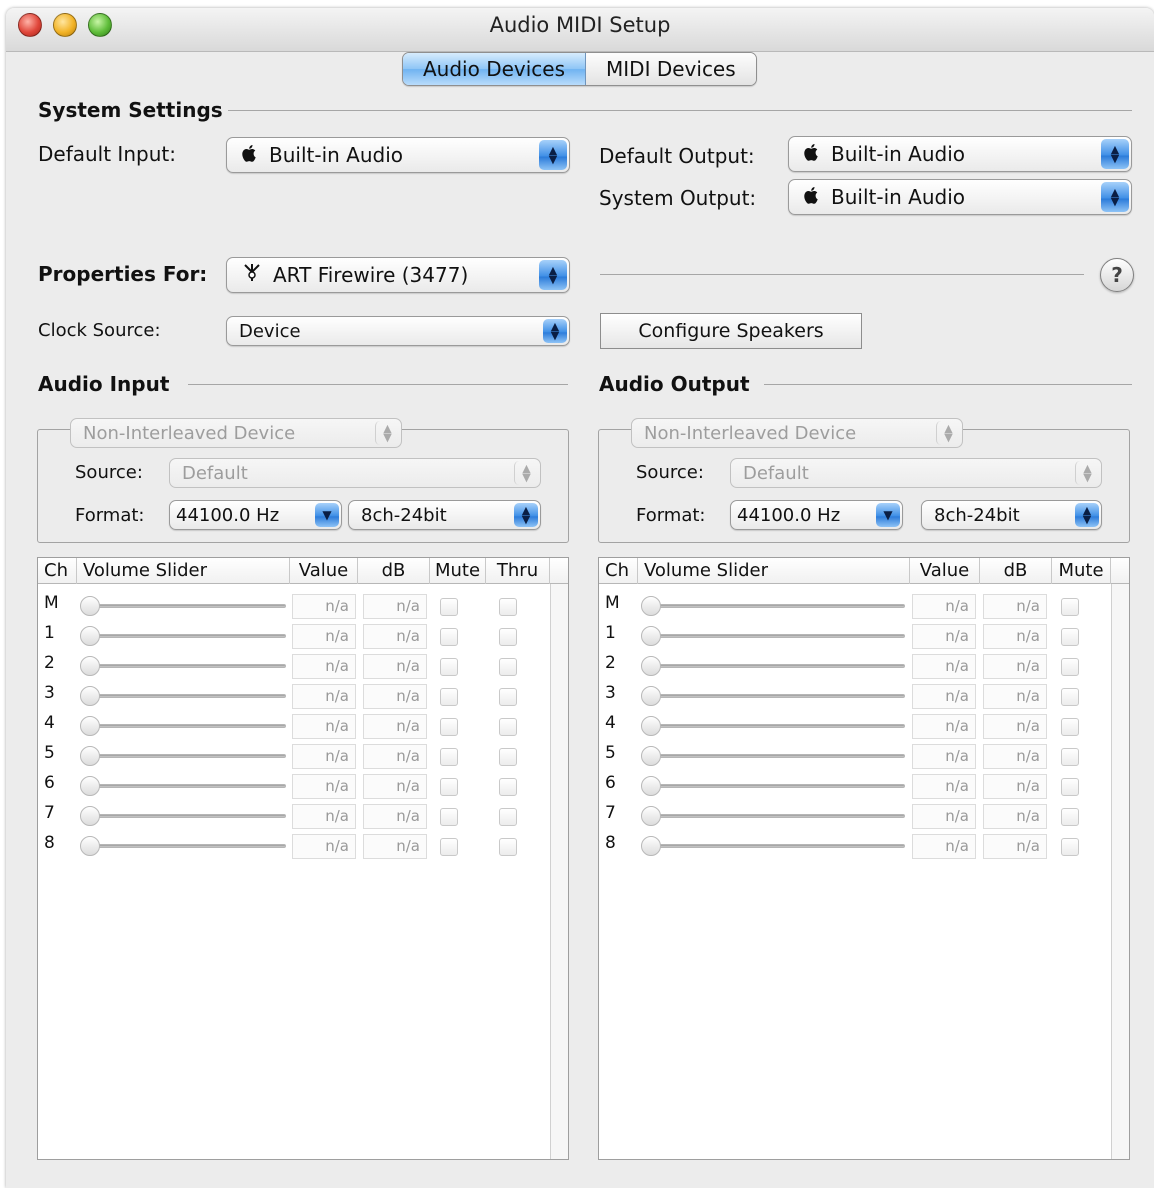 The width and height of the screenshot is (1154, 1188). Describe the element at coordinates (518, 571) in the screenshot. I see `column-header-thru: Thru` at that location.